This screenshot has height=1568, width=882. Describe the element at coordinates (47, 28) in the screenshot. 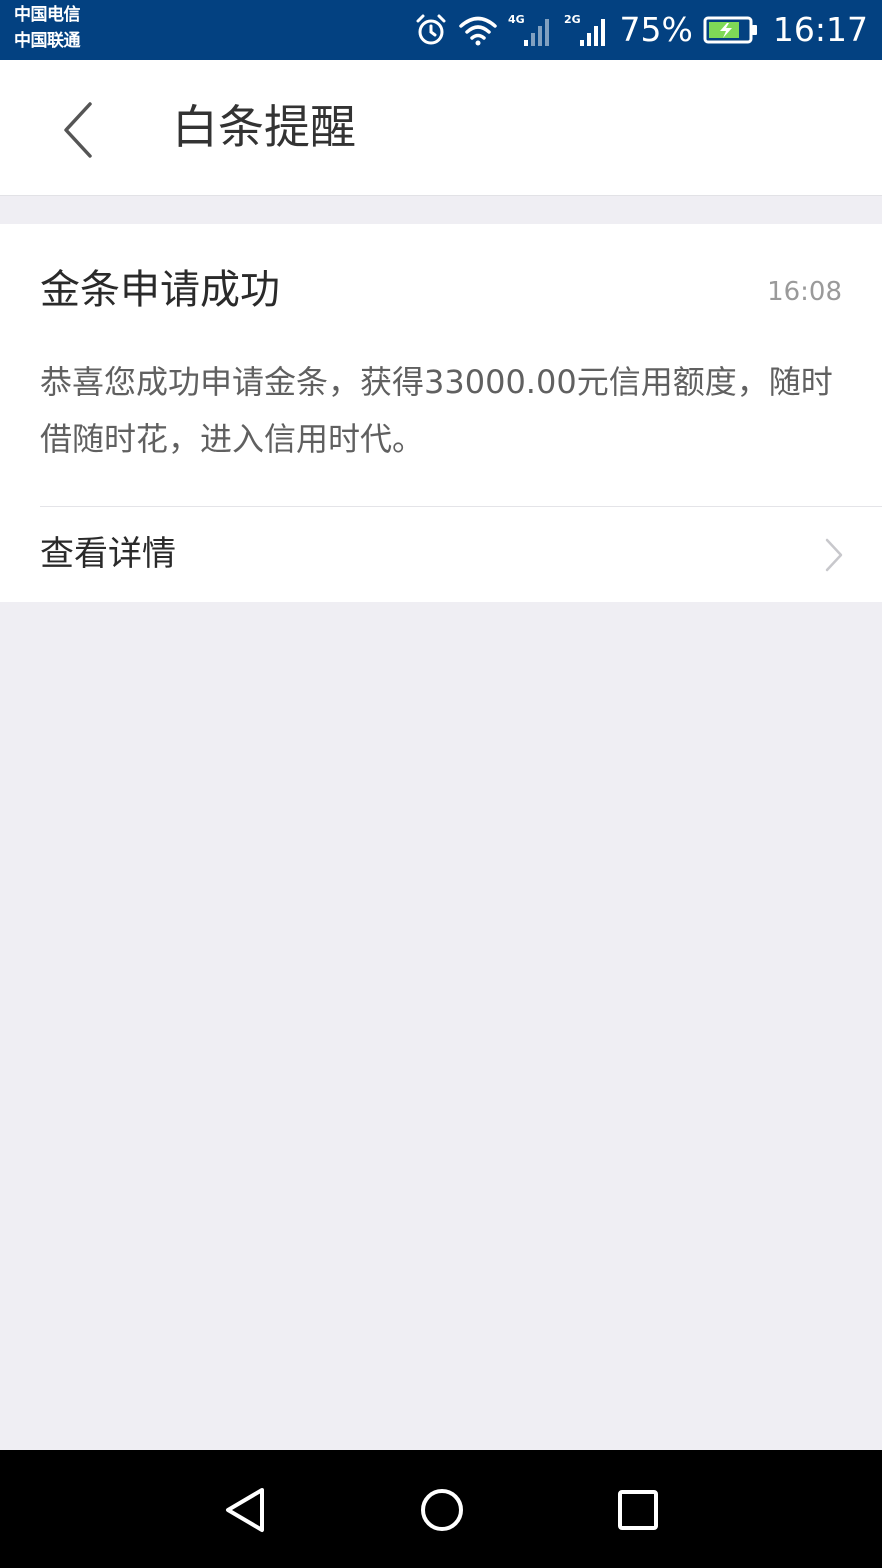

I see `carrier-info: 中国电信 中国联通` at that location.